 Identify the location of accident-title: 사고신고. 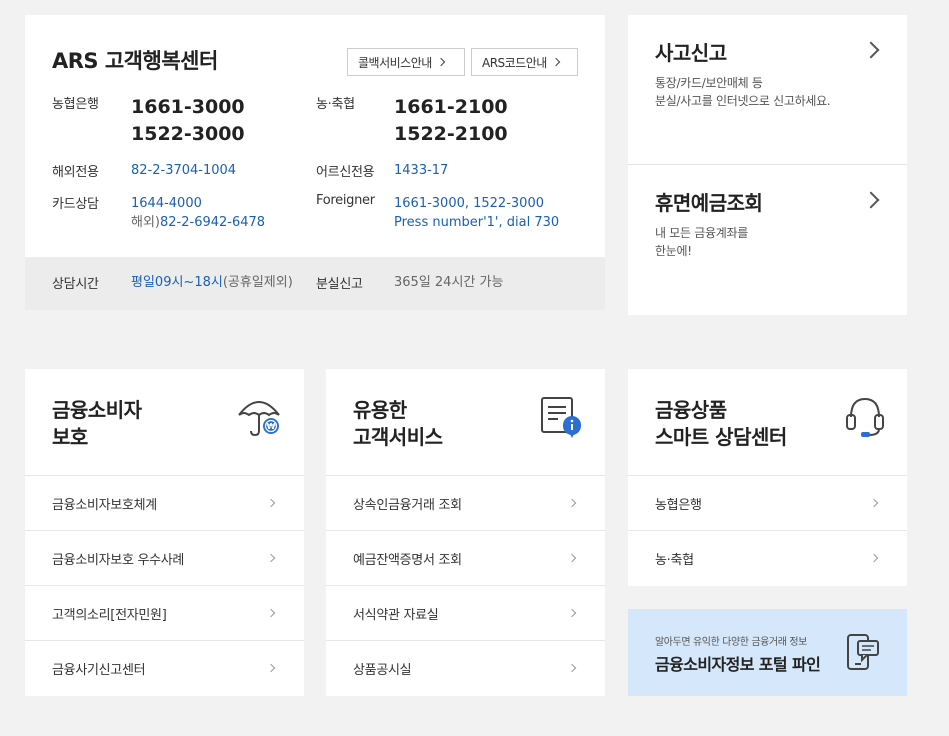
(691, 53).